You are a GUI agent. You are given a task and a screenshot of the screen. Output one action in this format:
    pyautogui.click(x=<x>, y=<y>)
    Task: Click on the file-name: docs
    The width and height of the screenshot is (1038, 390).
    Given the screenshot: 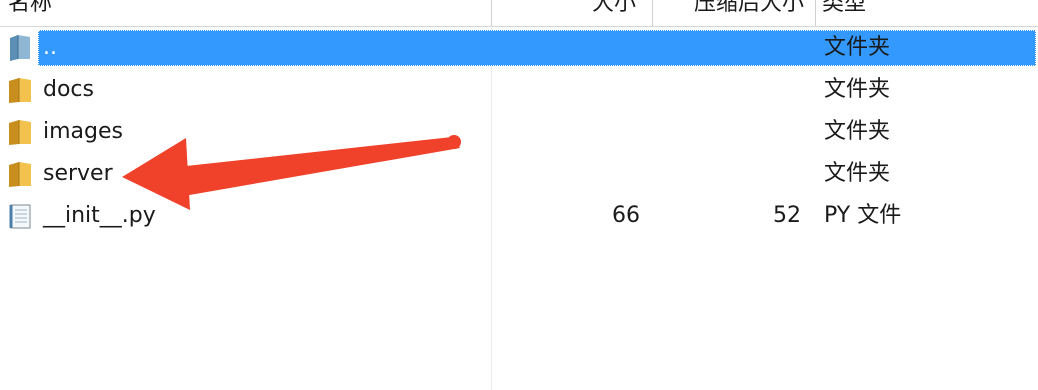 What is the action you would take?
    pyautogui.click(x=68, y=89)
    